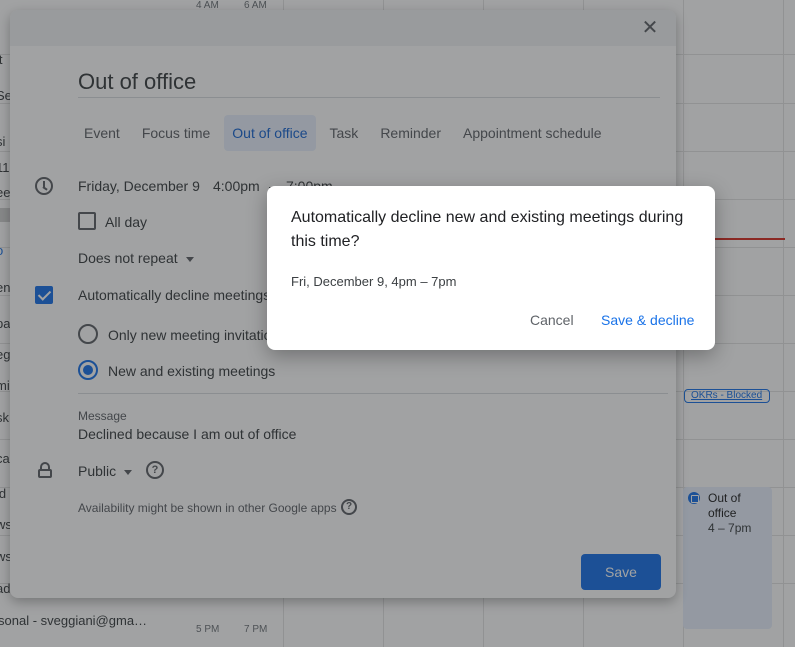  What do you see at coordinates (552, 320) in the screenshot?
I see `cancel-button: Cancel` at bounding box center [552, 320].